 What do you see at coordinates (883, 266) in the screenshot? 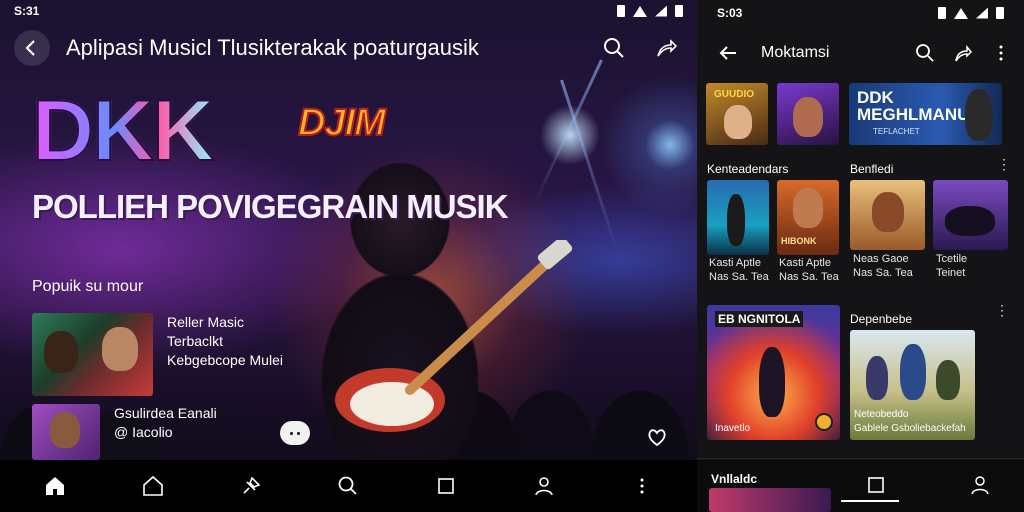
I see `tile-caption: Neas Gaoe Nas Sa. Tea` at bounding box center [883, 266].